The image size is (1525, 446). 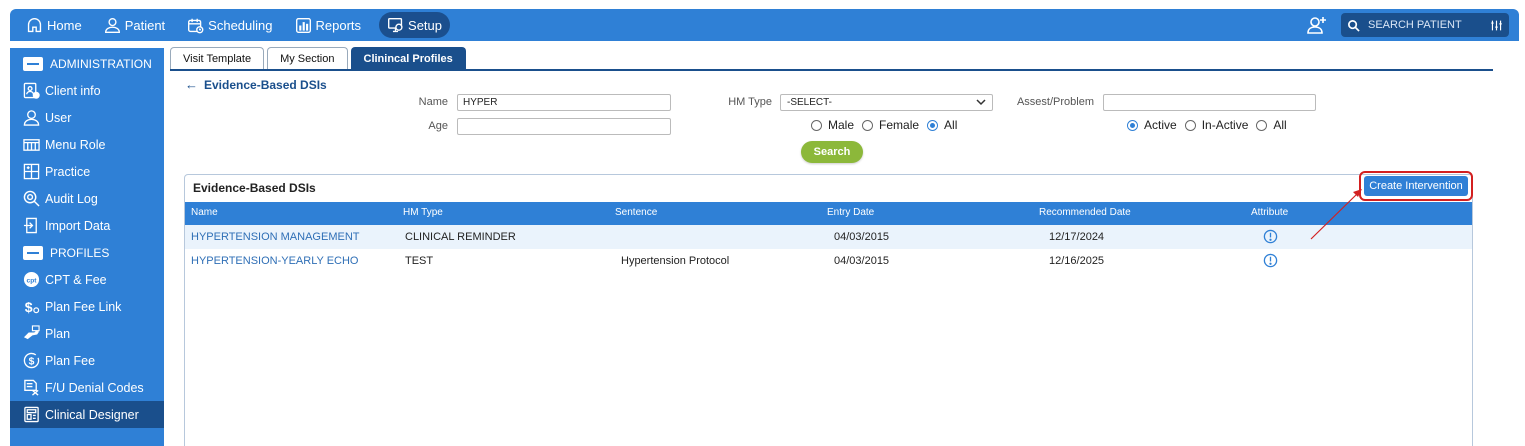 I want to click on topbar-actions, so click(x=1408, y=25).